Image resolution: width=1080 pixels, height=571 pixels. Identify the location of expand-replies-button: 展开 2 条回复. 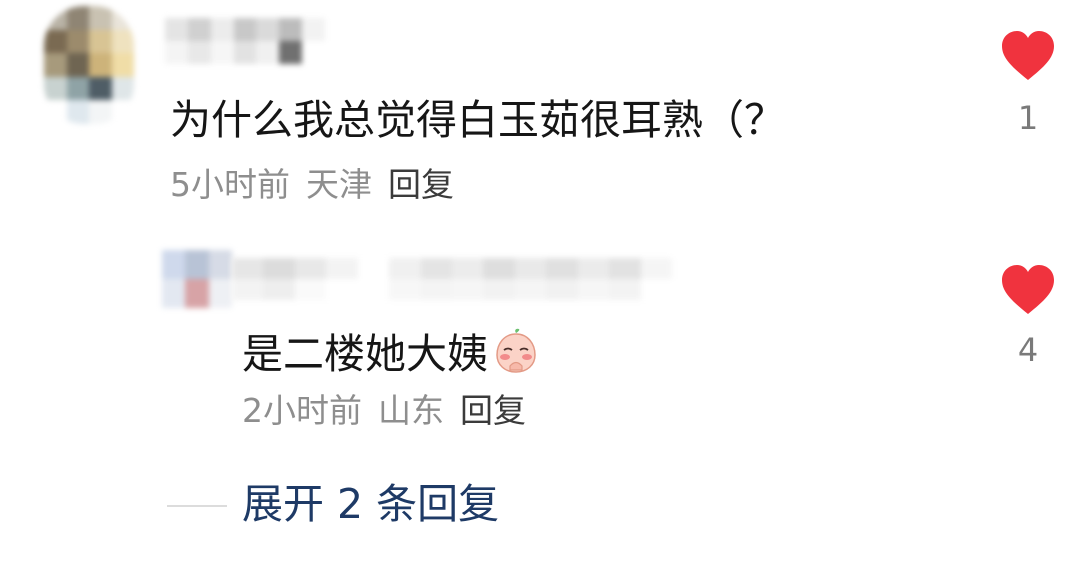
(370, 504).